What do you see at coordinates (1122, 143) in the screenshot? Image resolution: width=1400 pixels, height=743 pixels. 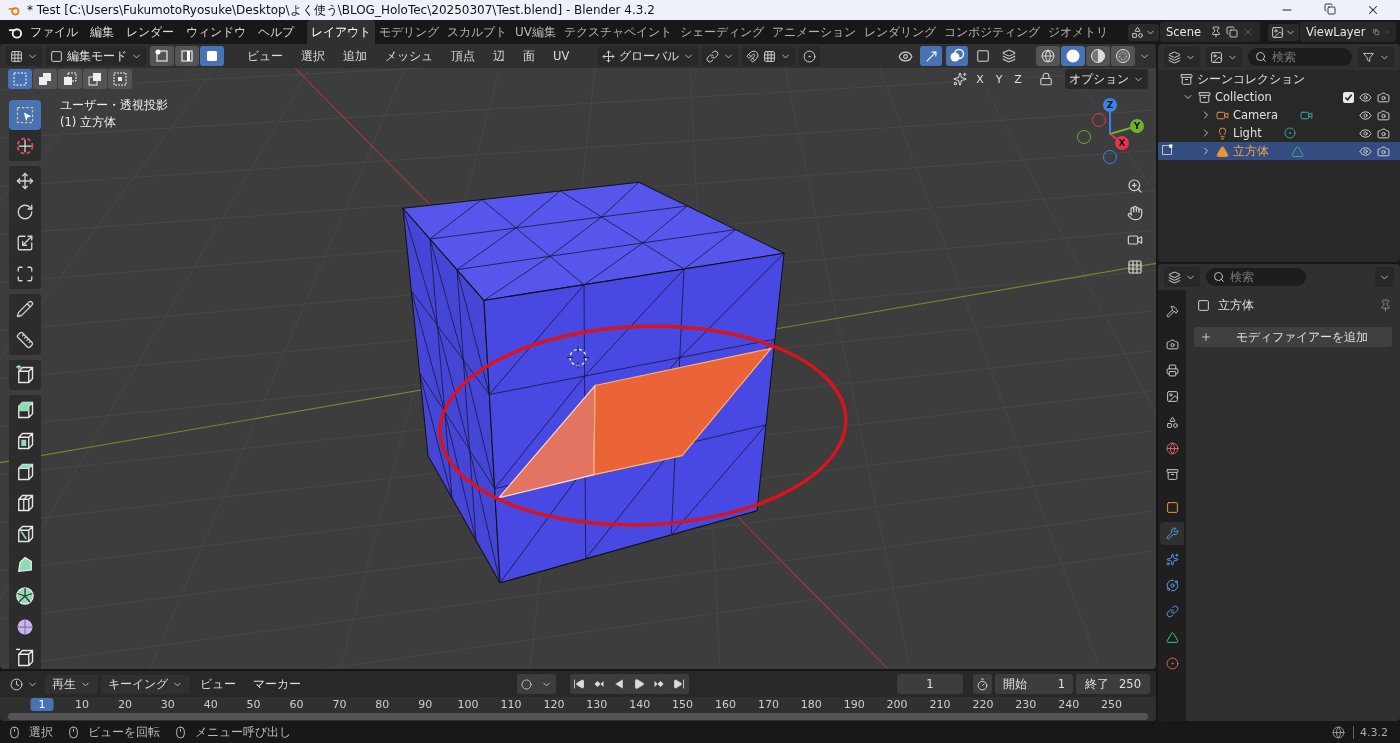 I see `axis-handle: X` at bounding box center [1122, 143].